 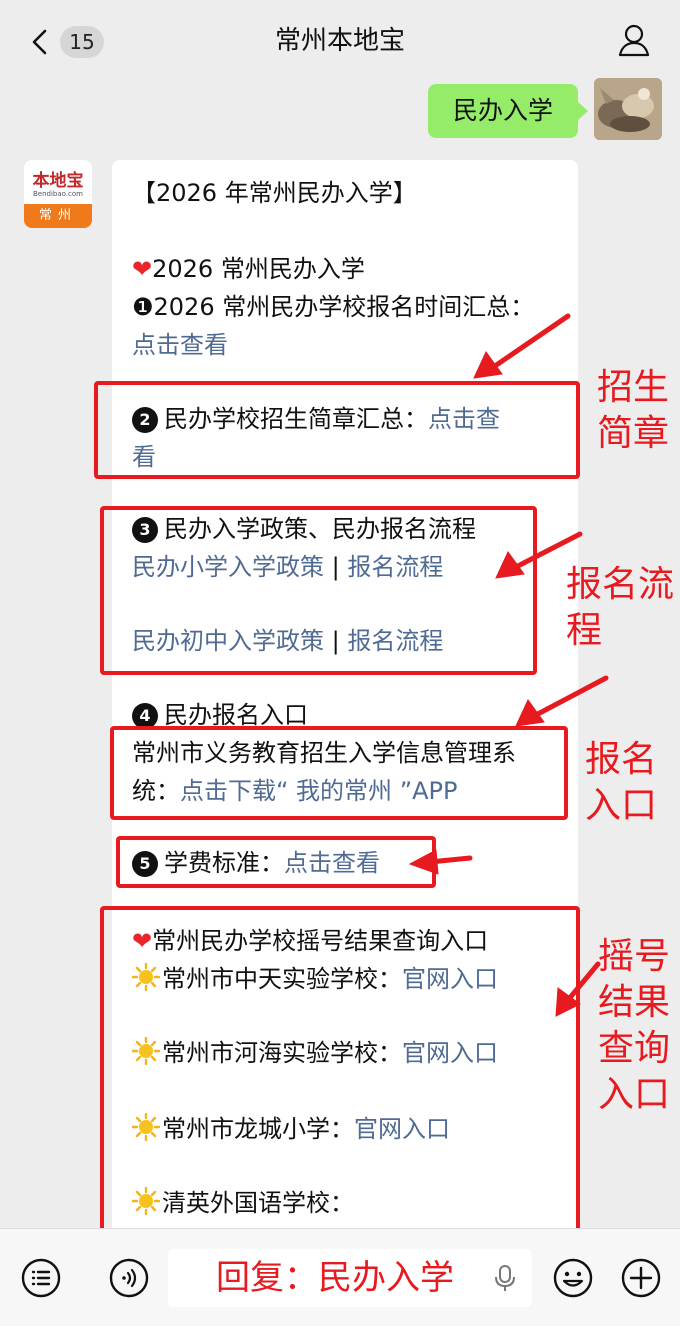 I want to click on highlight-box-entry, so click(x=339, y=773).